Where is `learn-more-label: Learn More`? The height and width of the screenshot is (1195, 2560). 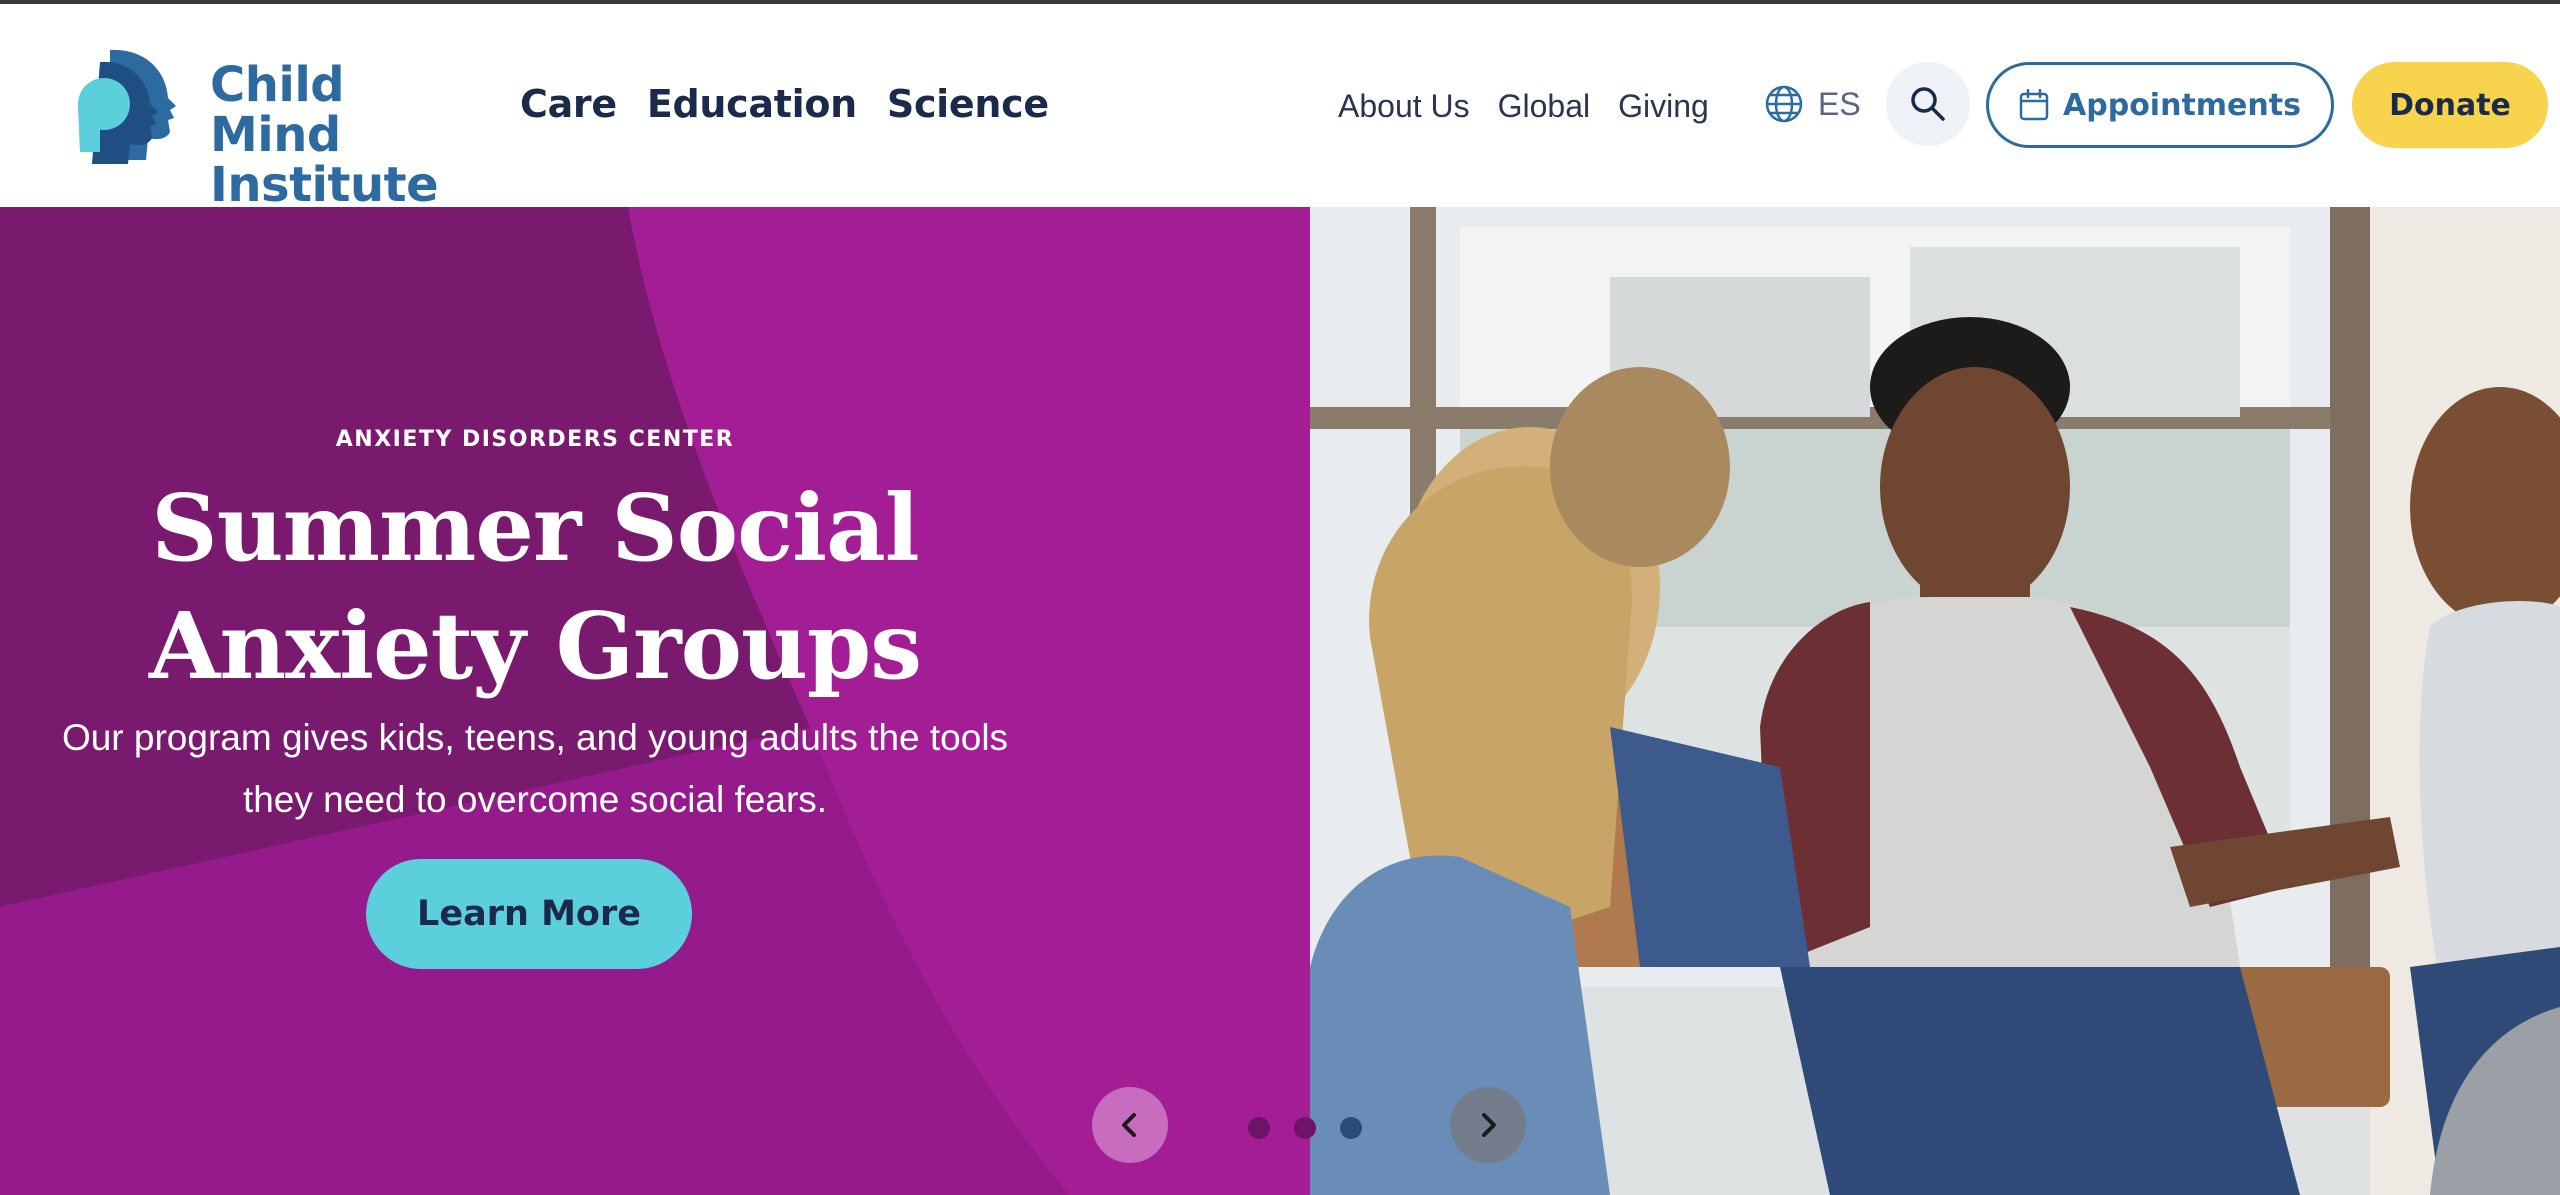 learn-more-label: Learn More is located at coordinates (529, 914).